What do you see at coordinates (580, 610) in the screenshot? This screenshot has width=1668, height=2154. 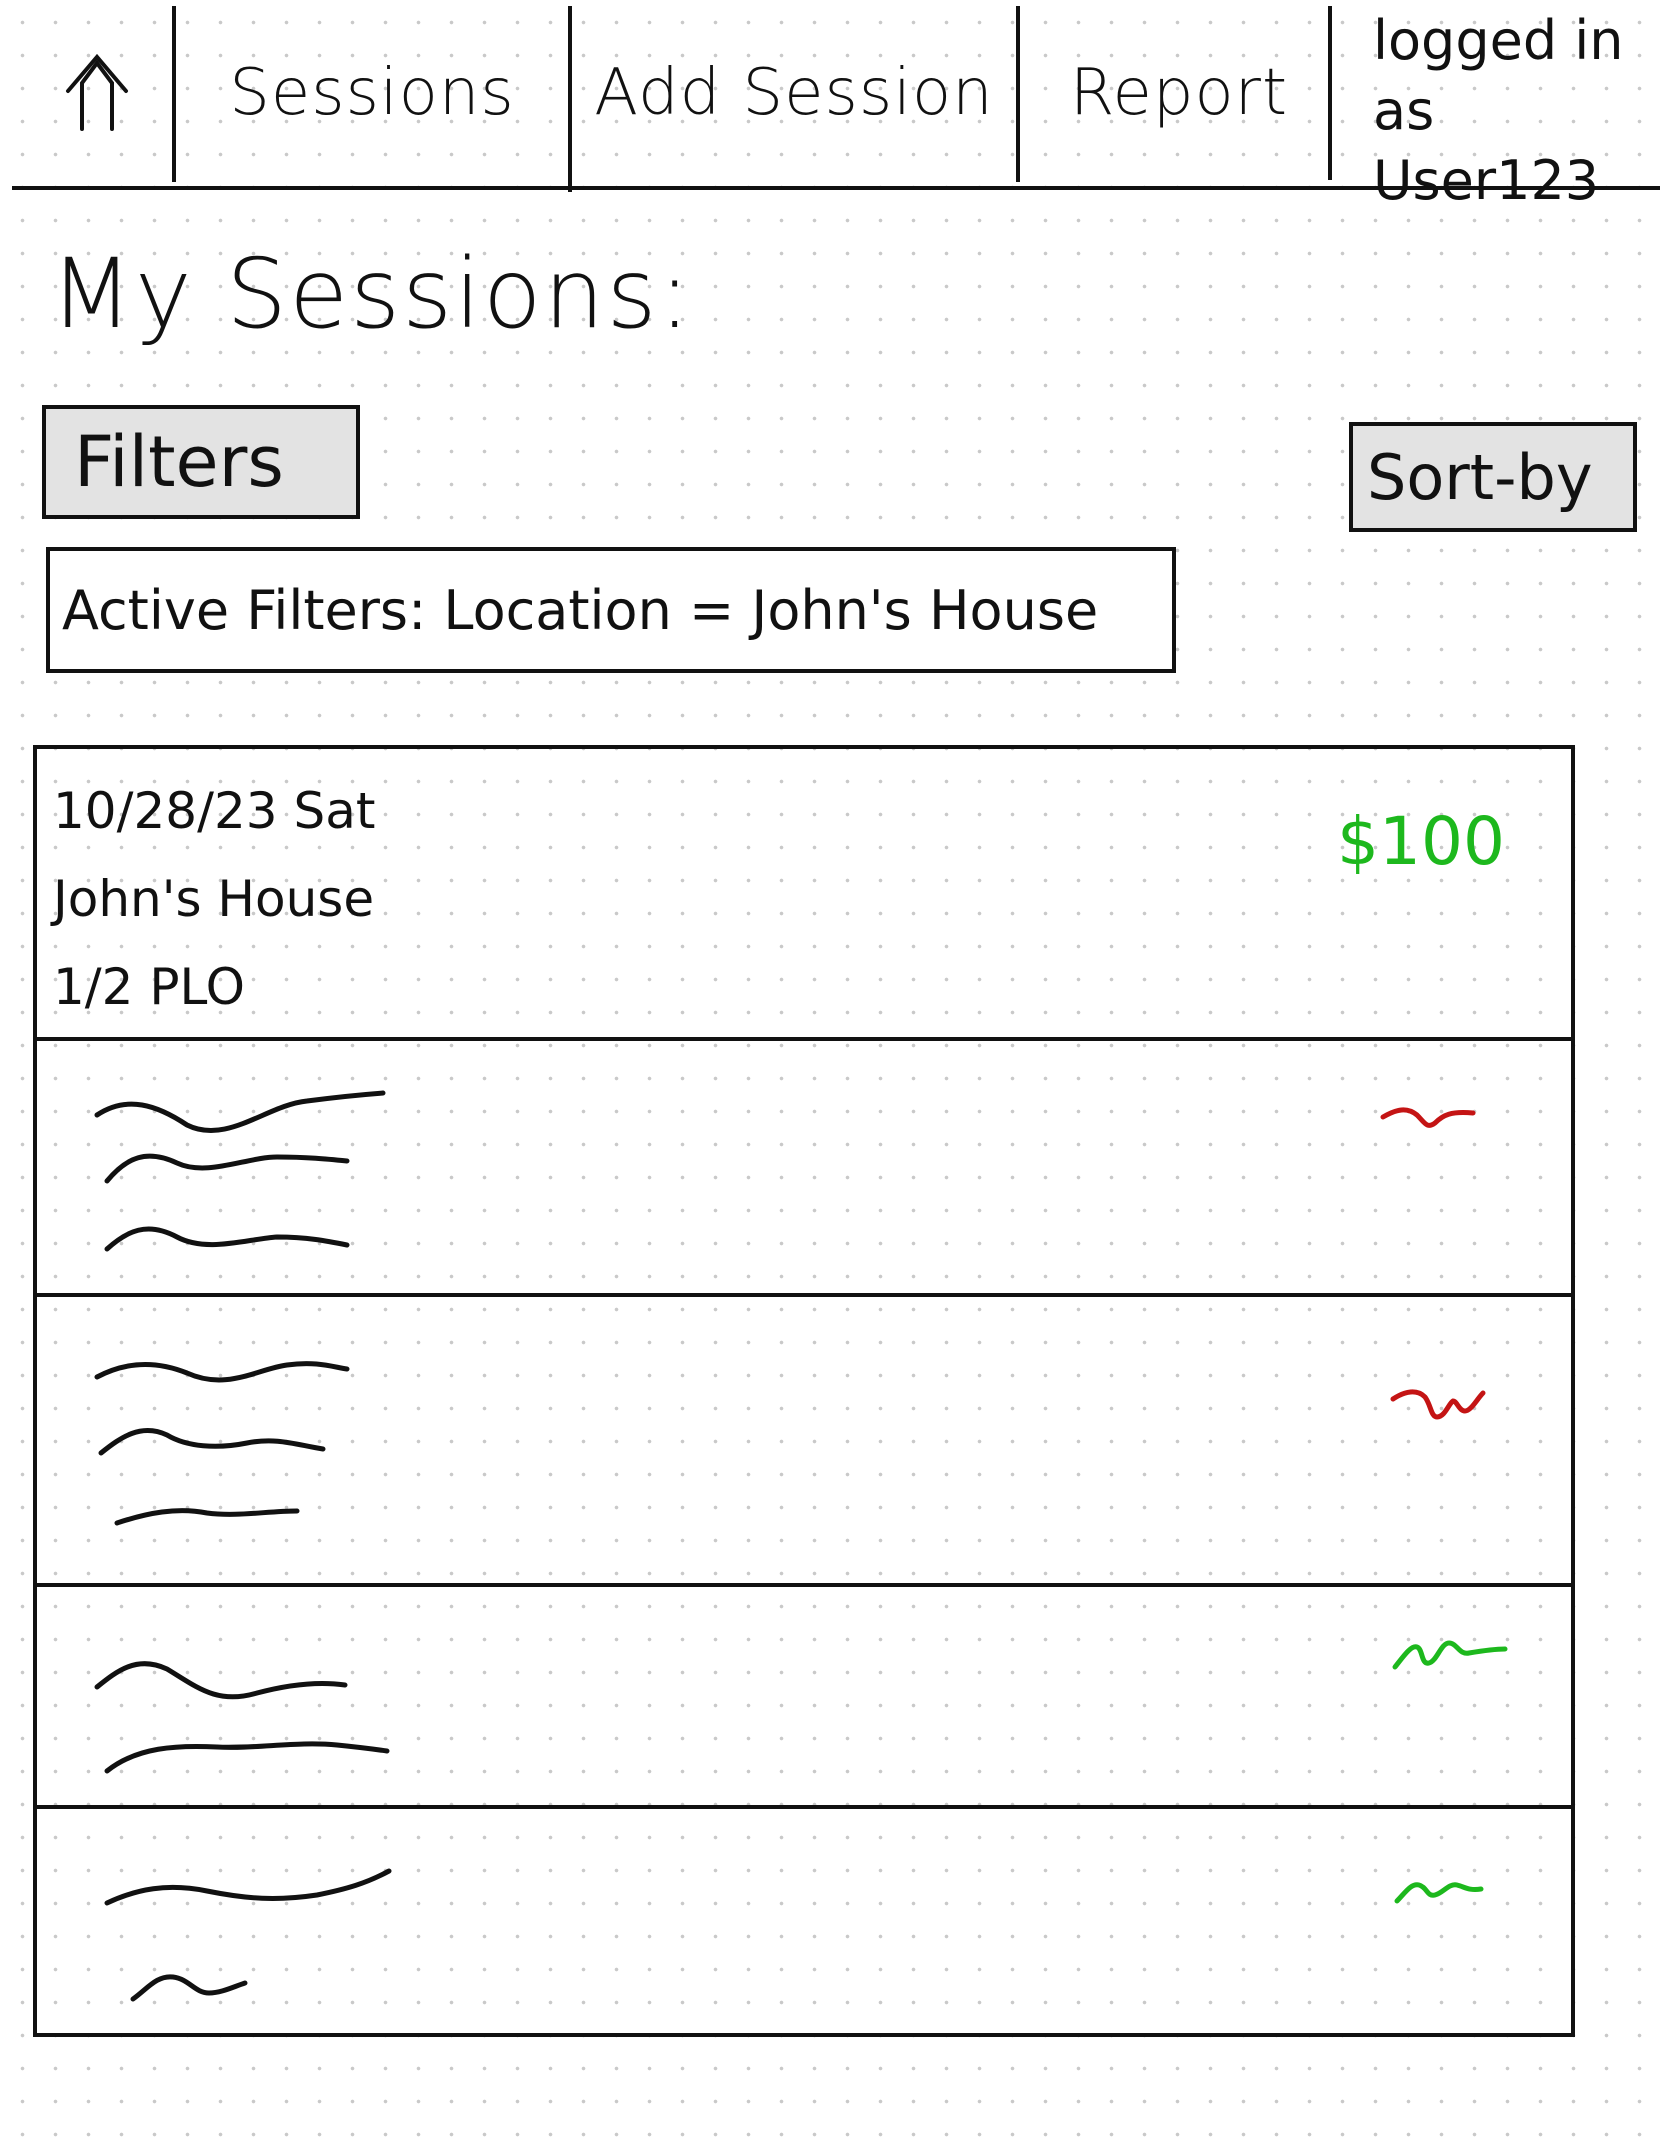 I see `active-filters-text: Active Filters: Location = John's House` at bounding box center [580, 610].